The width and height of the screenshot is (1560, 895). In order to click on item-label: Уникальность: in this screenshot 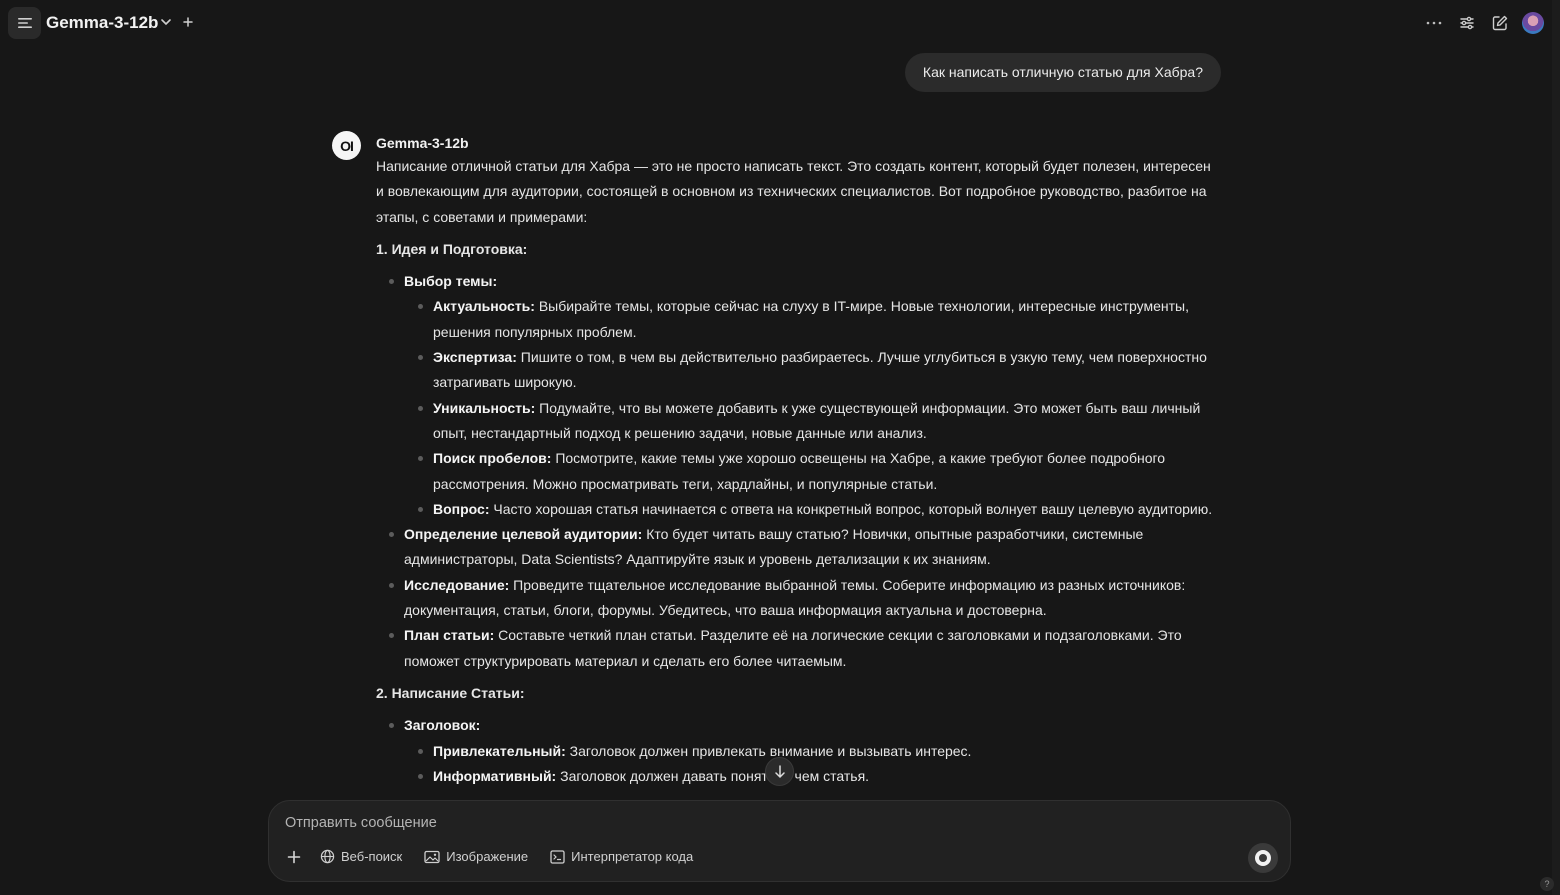, I will do `click(484, 407)`.